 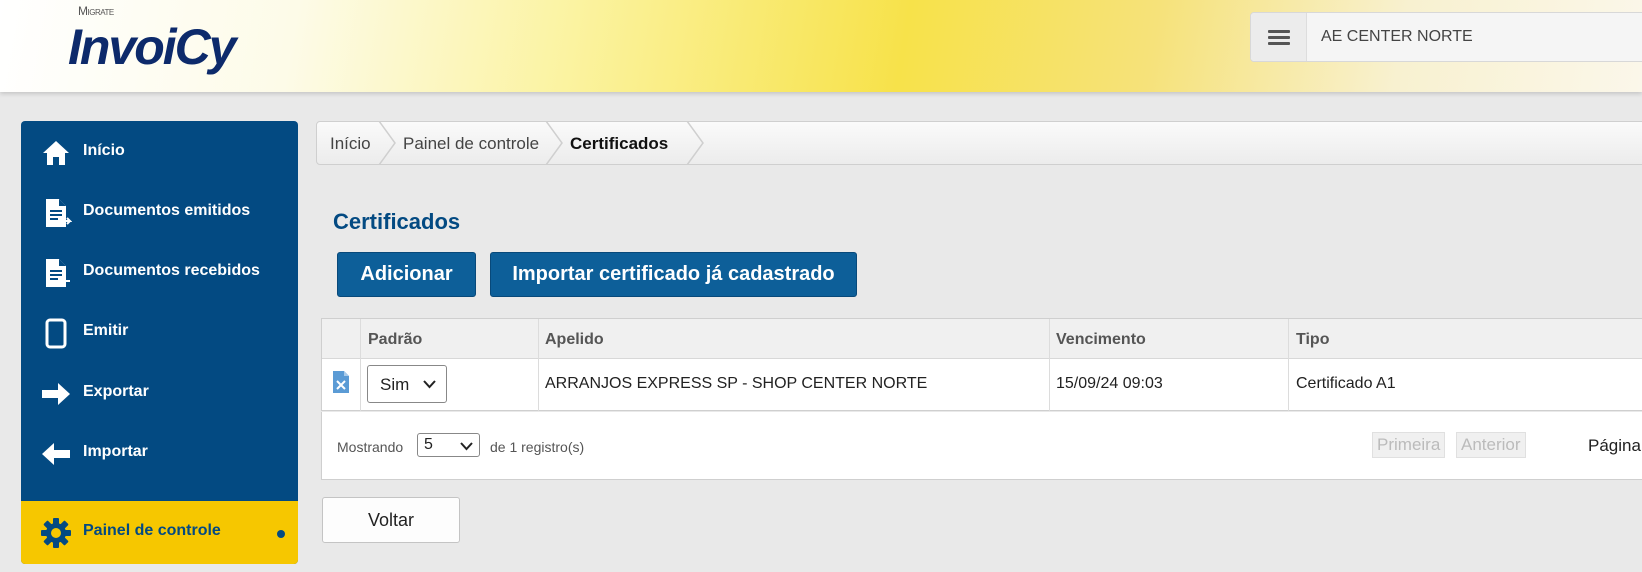 I want to click on back-button: Voltar, so click(x=391, y=520).